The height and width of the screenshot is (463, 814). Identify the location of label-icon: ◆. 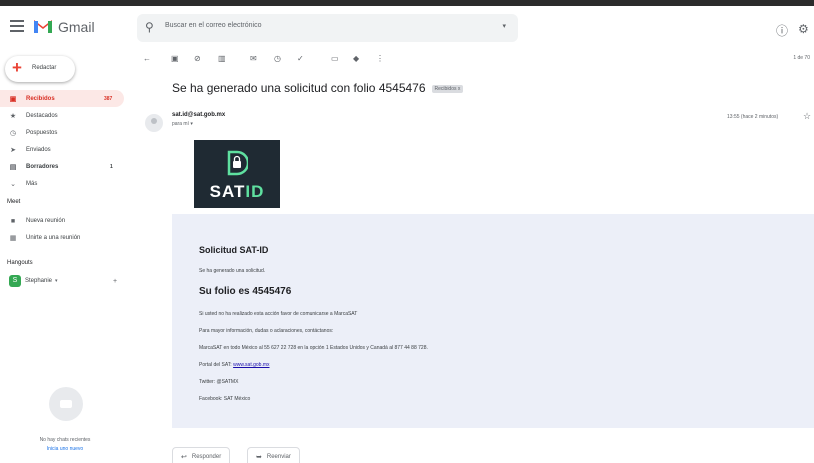
(356, 58).